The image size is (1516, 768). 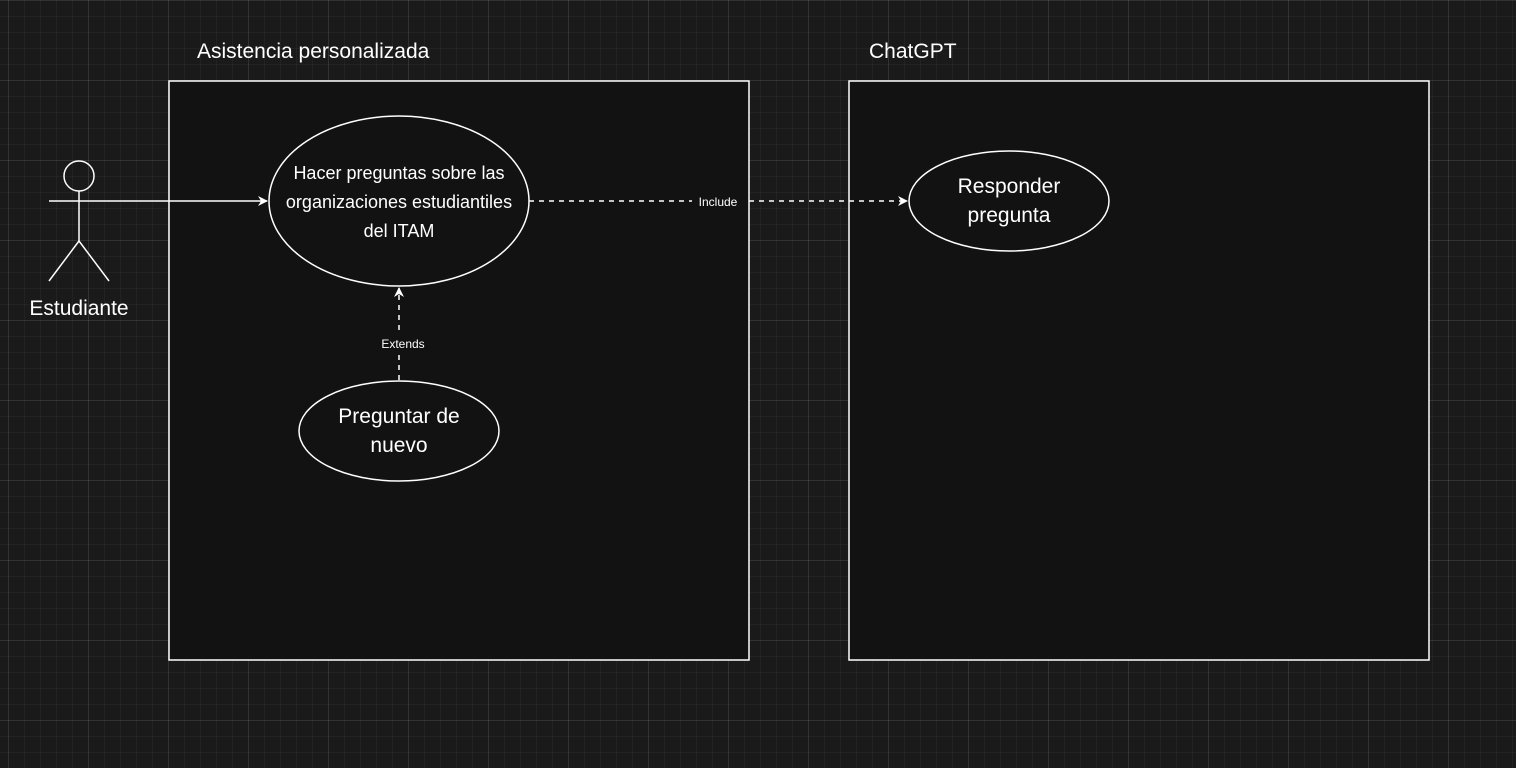 I want to click on stick-figure-icon, so click(x=79, y=221).